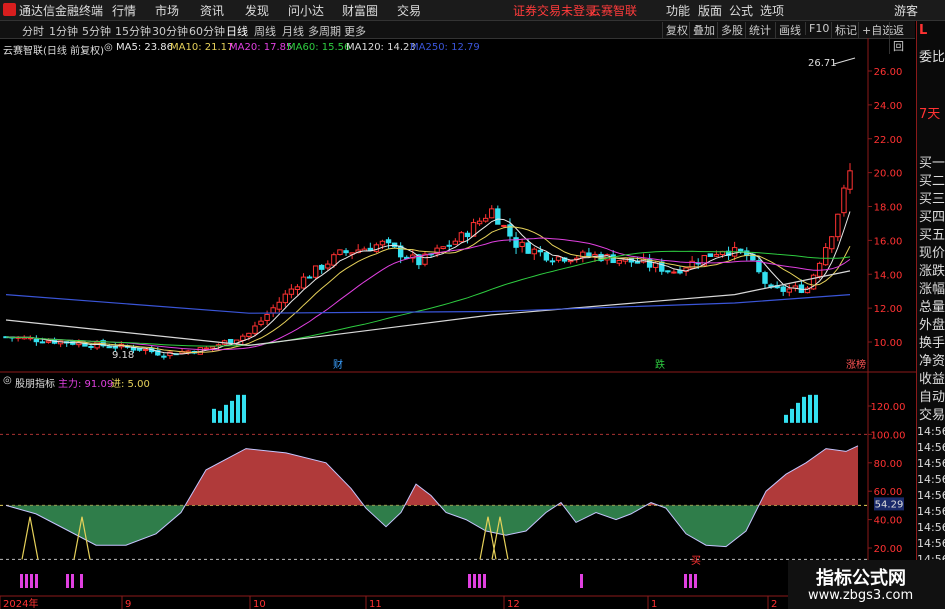  I want to click on period-30min: 30分钟, so click(170, 31).